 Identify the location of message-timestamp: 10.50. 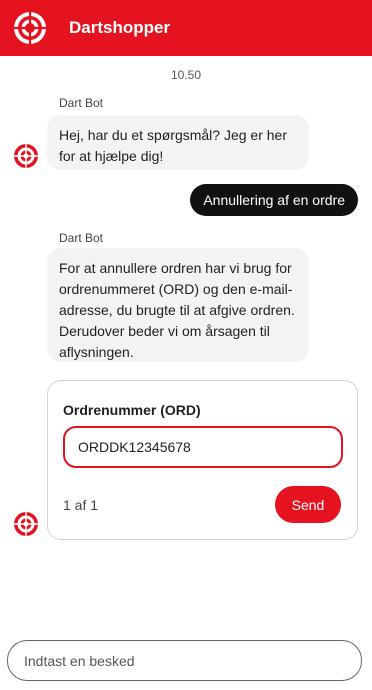
(186, 75).